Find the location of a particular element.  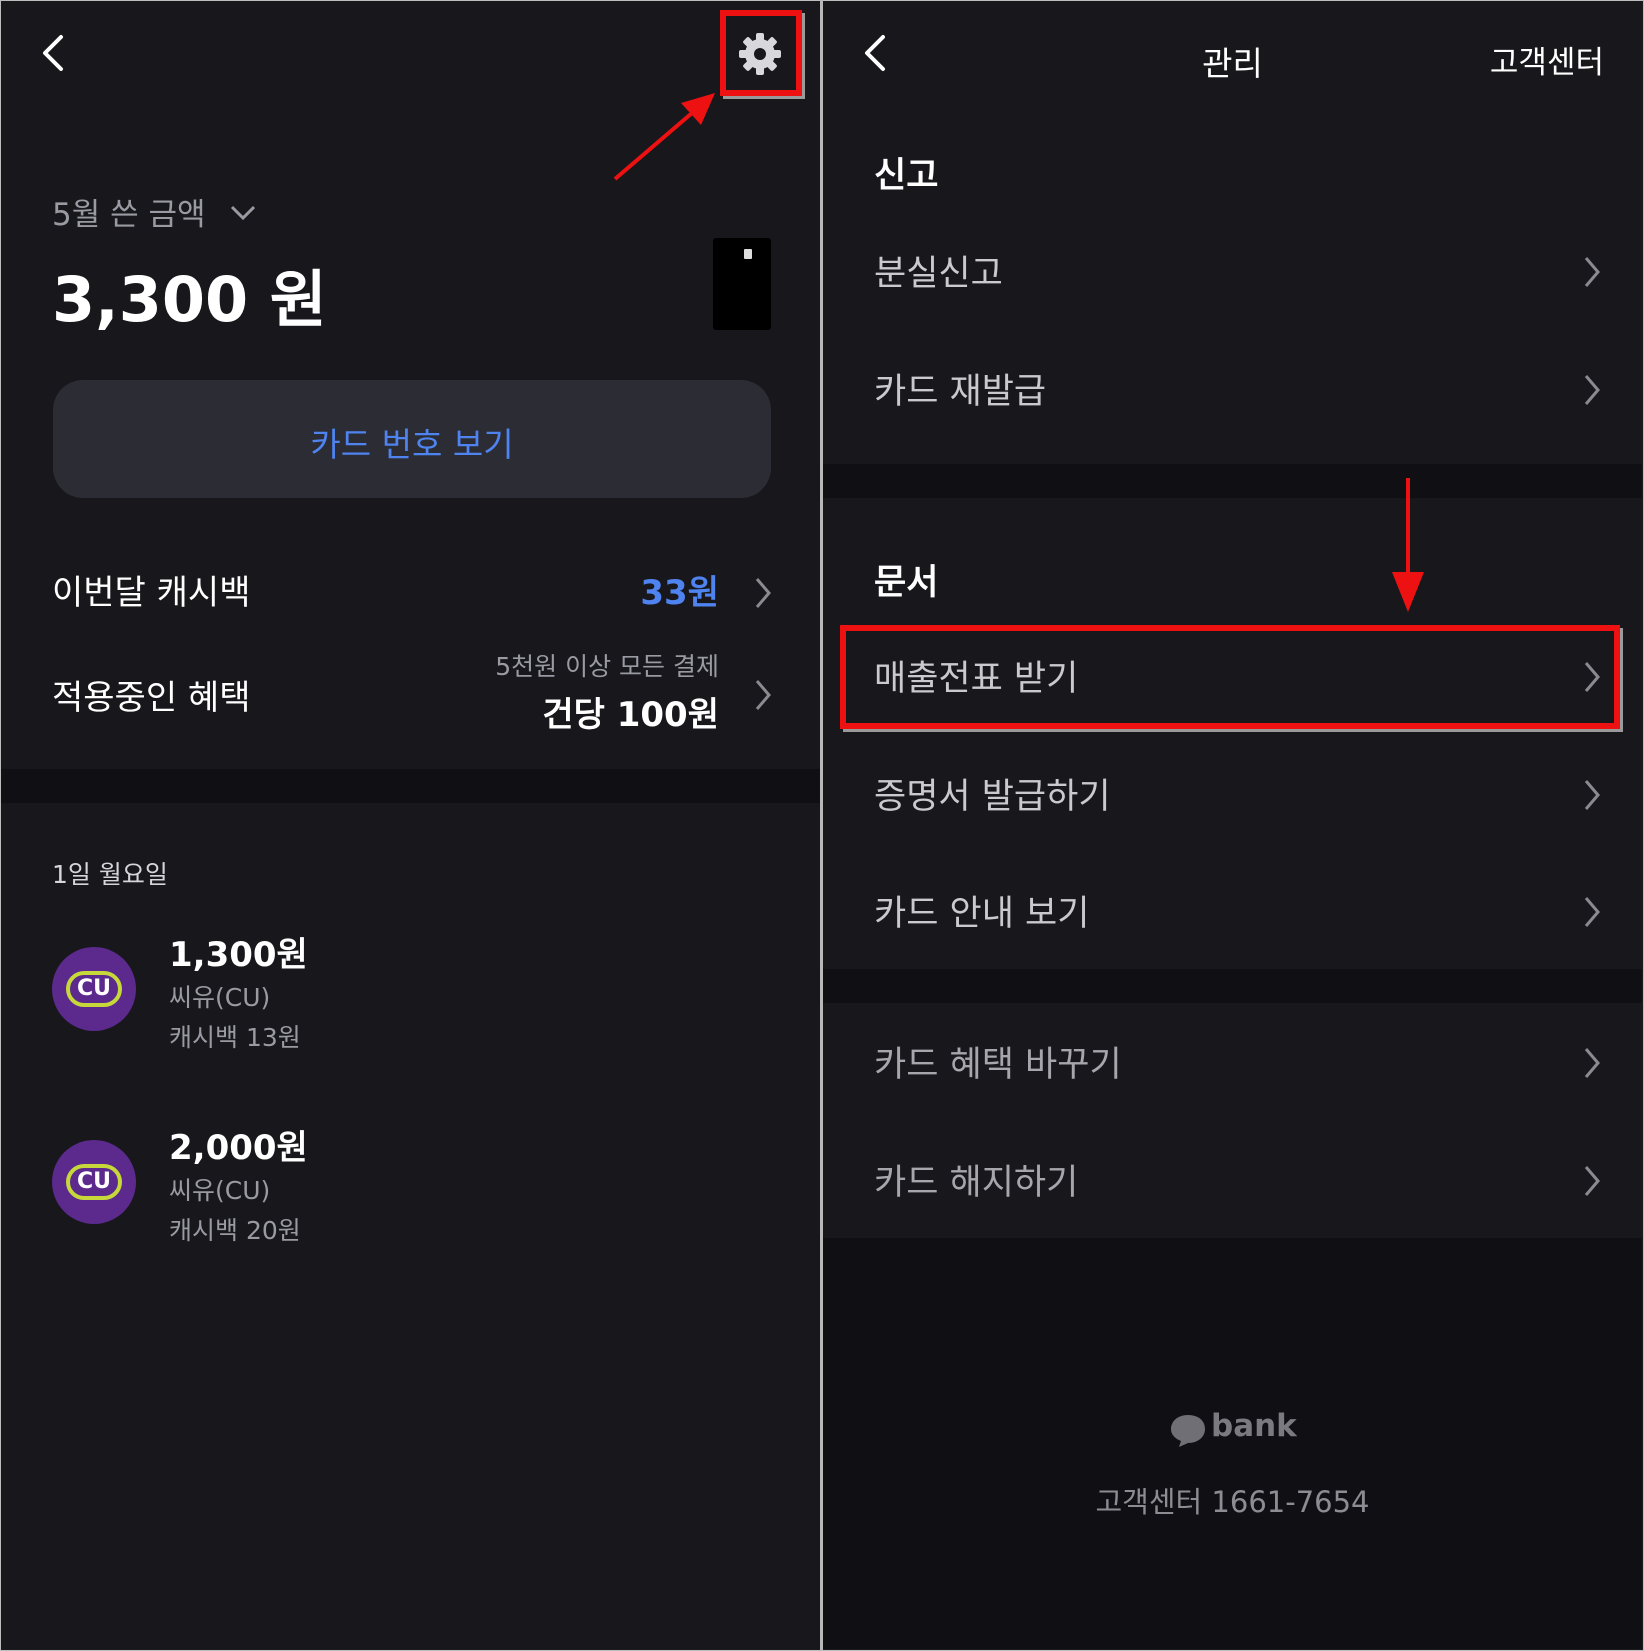

footer-brand: bank is located at coordinates (1254, 1426).